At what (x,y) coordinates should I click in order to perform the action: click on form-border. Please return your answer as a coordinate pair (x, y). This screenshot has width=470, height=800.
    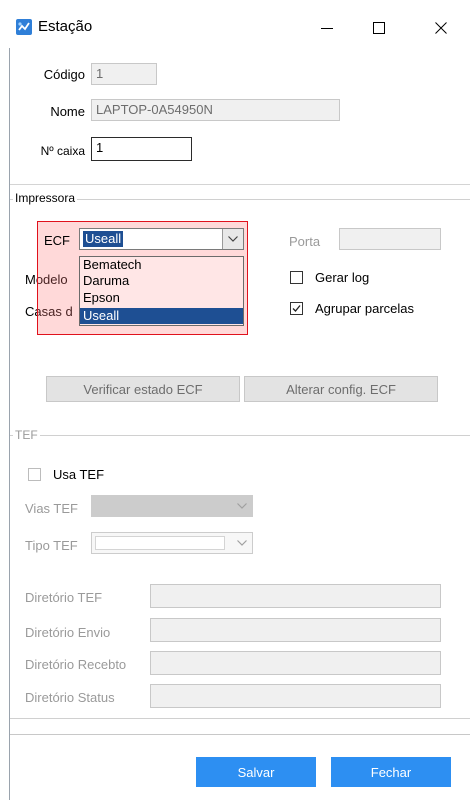
    Looking at the image, I should click on (9, 424).